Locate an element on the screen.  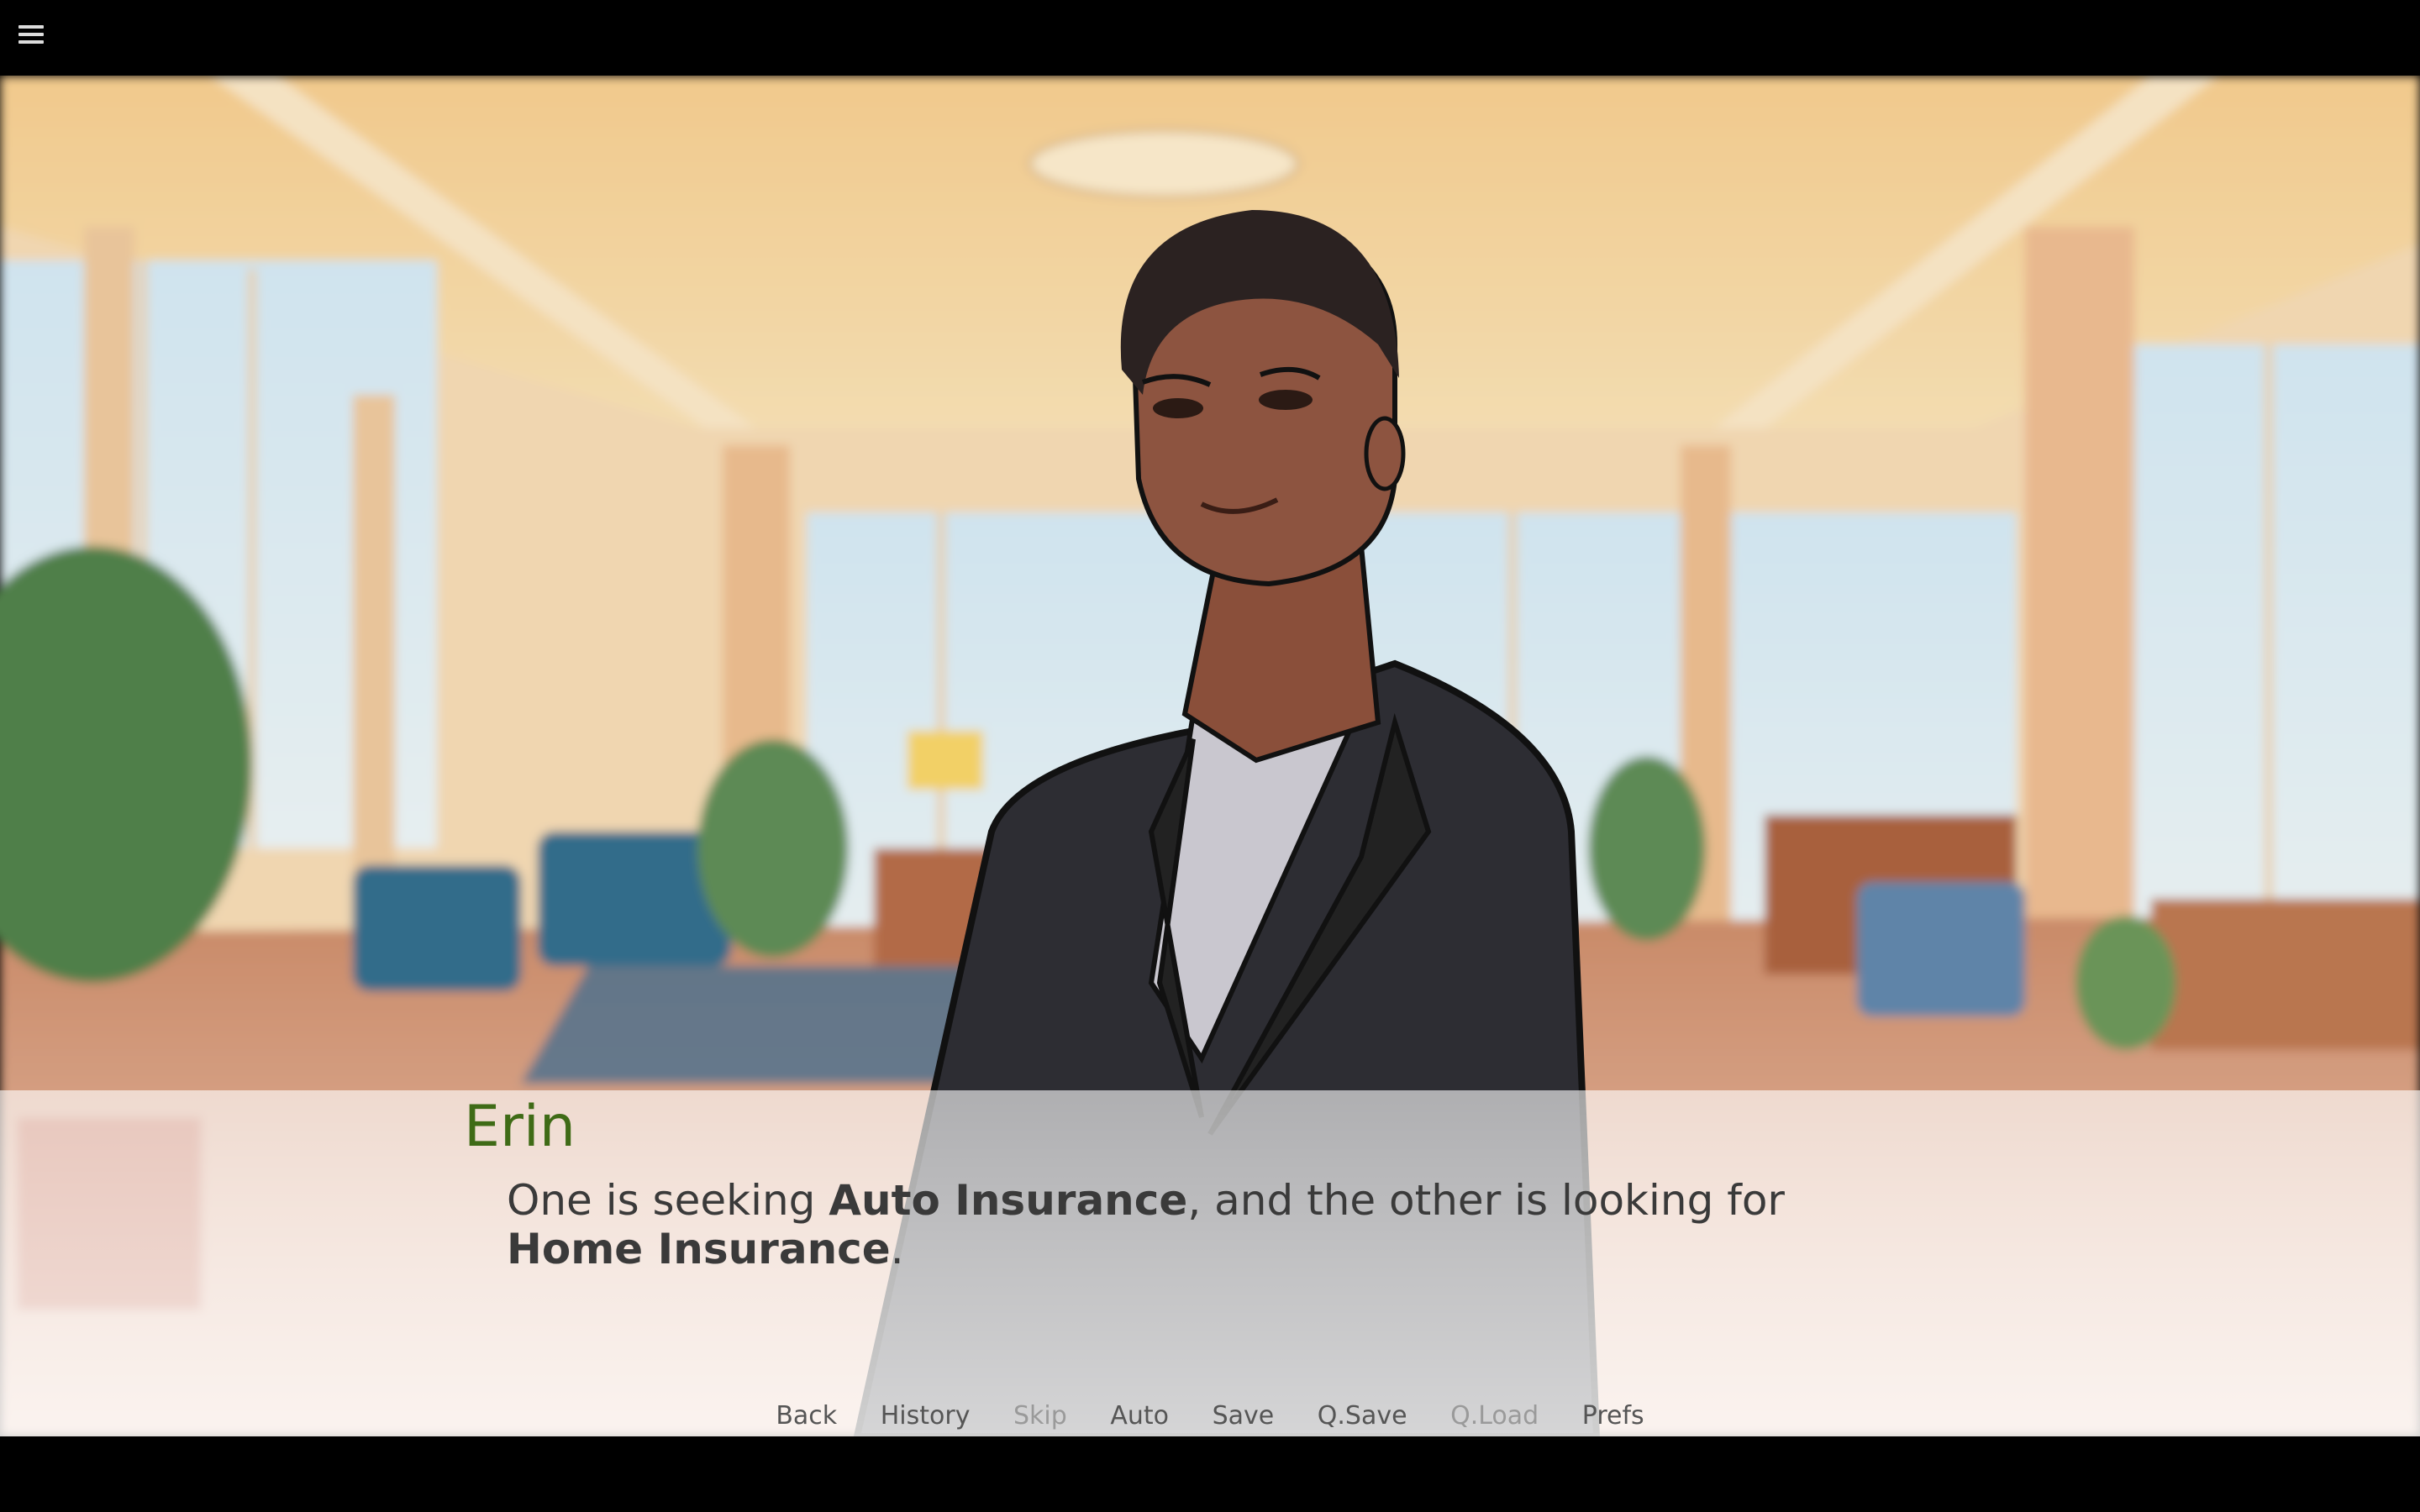
dialogue-emphasis: Home Insurance is located at coordinates (699, 1249).